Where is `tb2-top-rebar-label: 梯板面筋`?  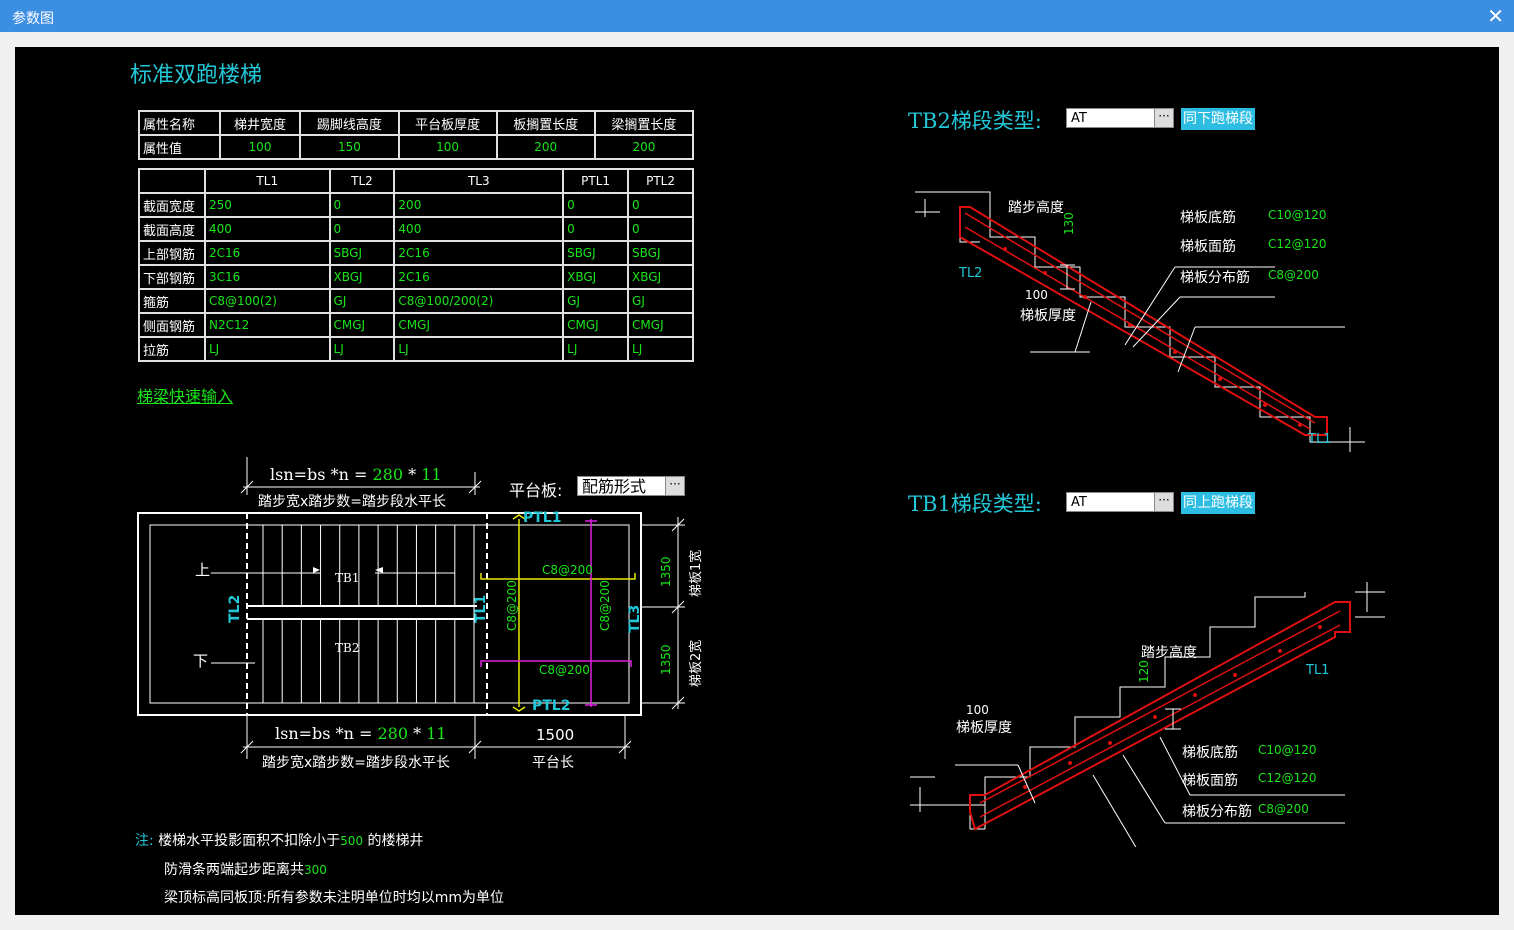
tb2-top-rebar-label: 梯板面筋 is located at coordinates (1208, 247).